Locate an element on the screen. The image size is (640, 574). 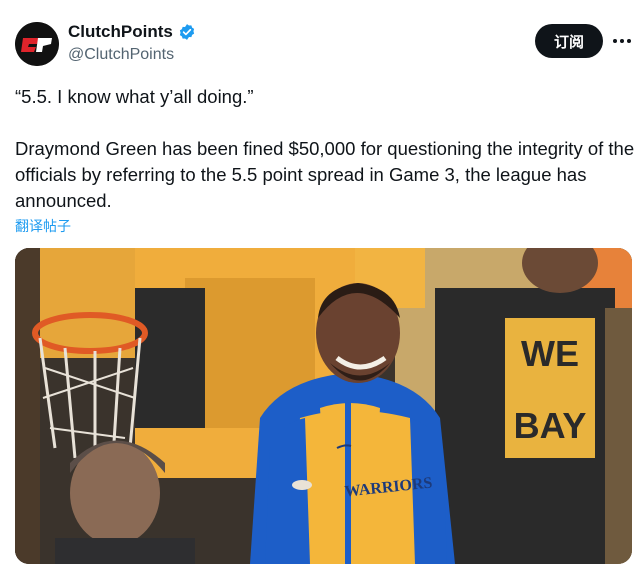
clutchpoints-logo is located at coordinates (37, 44).